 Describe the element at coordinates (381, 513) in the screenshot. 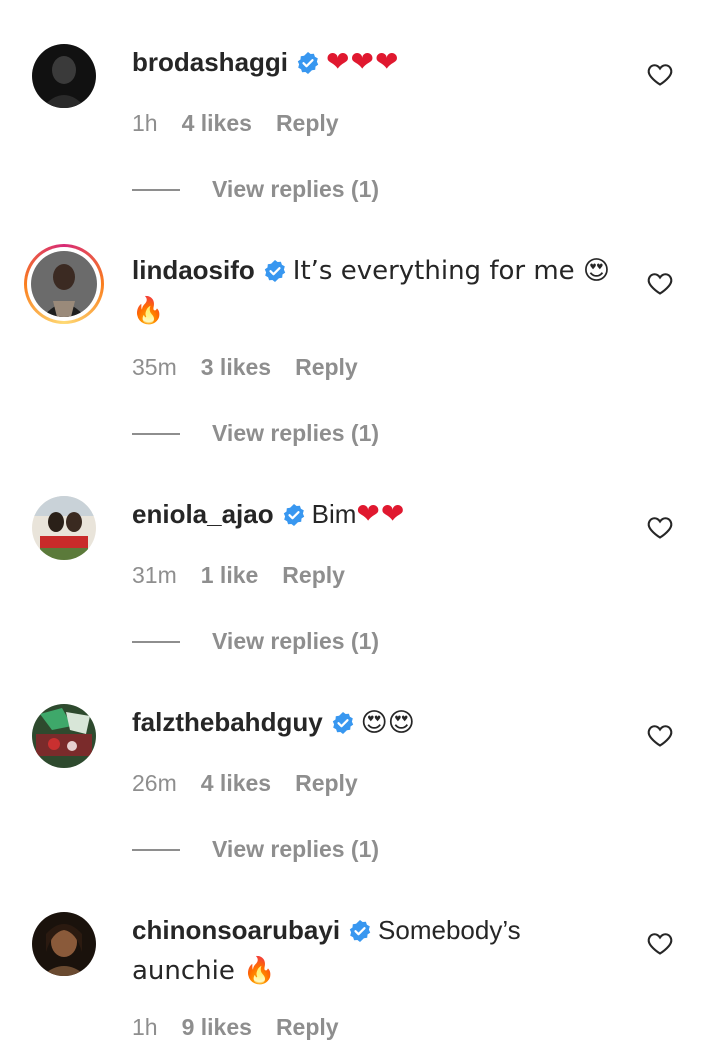

I see `comment-body-hearts: ❤❤` at that location.